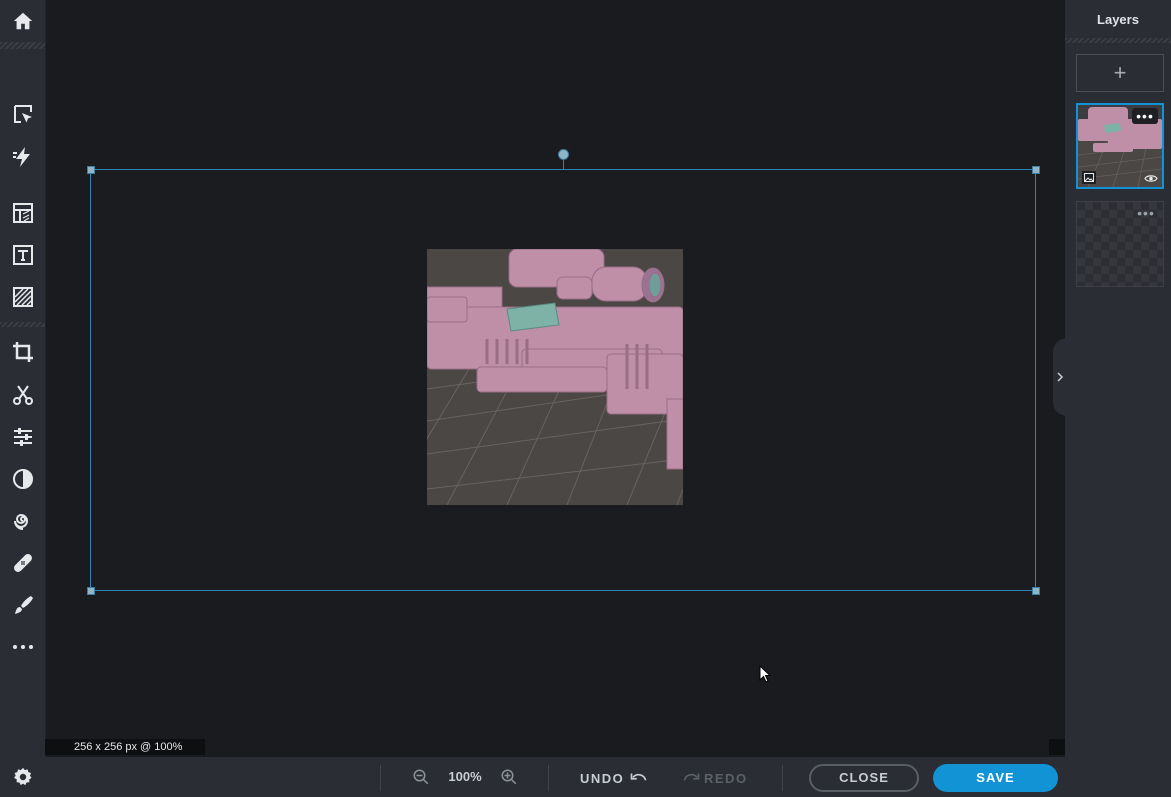  I want to click on effects-tool-button, so click(22, 479).